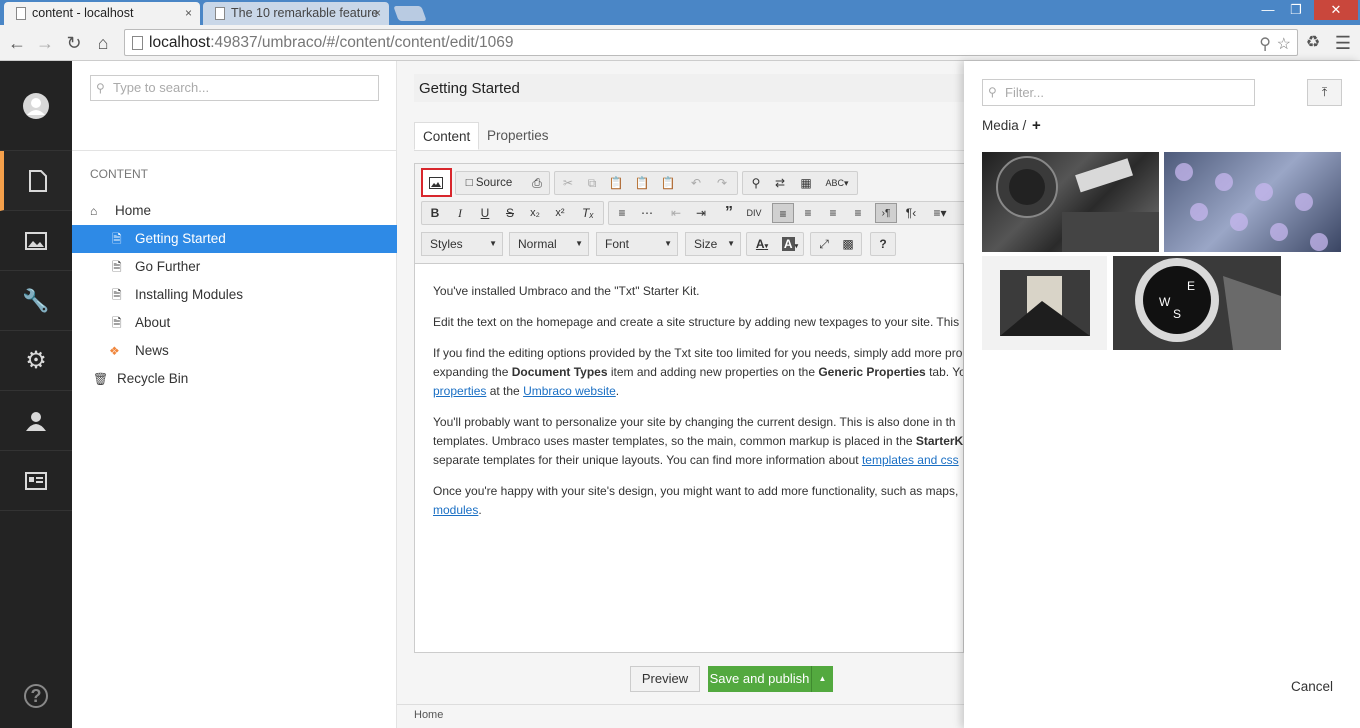  What do you see at coordinates (910, 460) in the screenshot?
I see `templates-css-link: templates and css` at bounding box center [910, 460].